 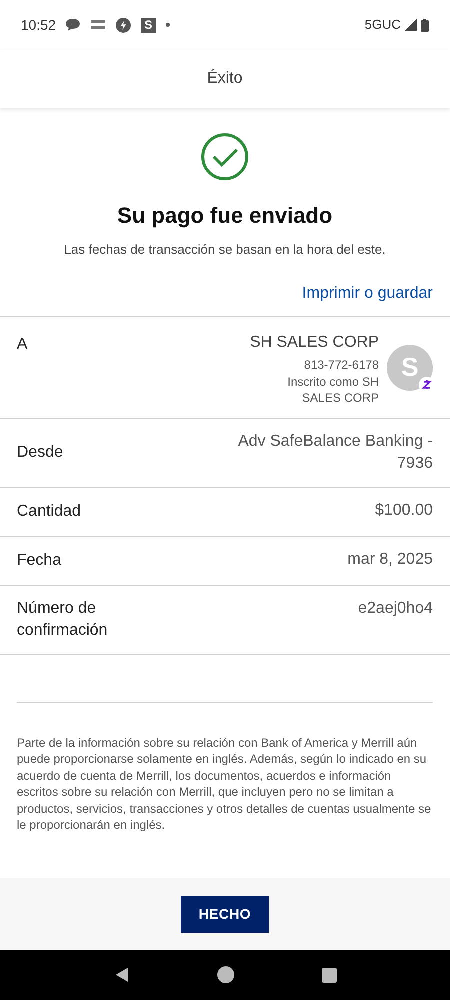 What do you see at coordinates (225, 78) in the screenshot?
I see `page-title: Éxito` at bounding box center [225, 78].